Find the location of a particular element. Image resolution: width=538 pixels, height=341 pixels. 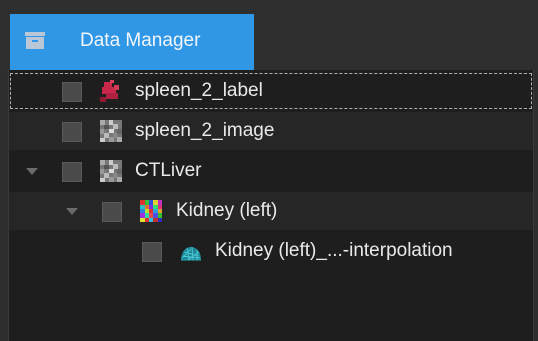

tree-row-ctliver: CTLiver is located at coordinates (271, 171).